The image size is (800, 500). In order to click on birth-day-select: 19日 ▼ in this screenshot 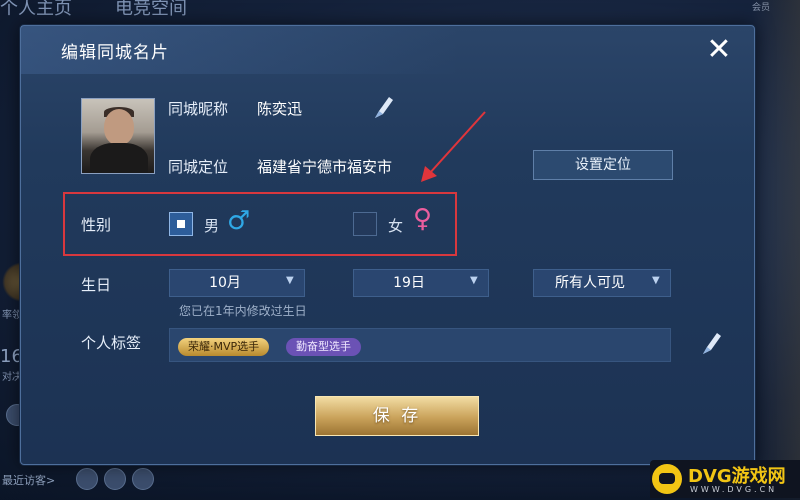, I will do `click(421, 283)`.